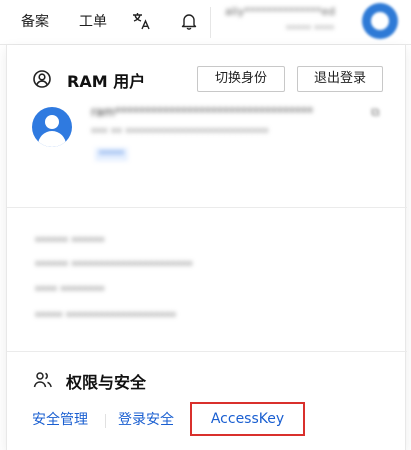 The height and width of the screenshot is (450, 411). I want to click on info-row: **** ********, so click(70, 290).